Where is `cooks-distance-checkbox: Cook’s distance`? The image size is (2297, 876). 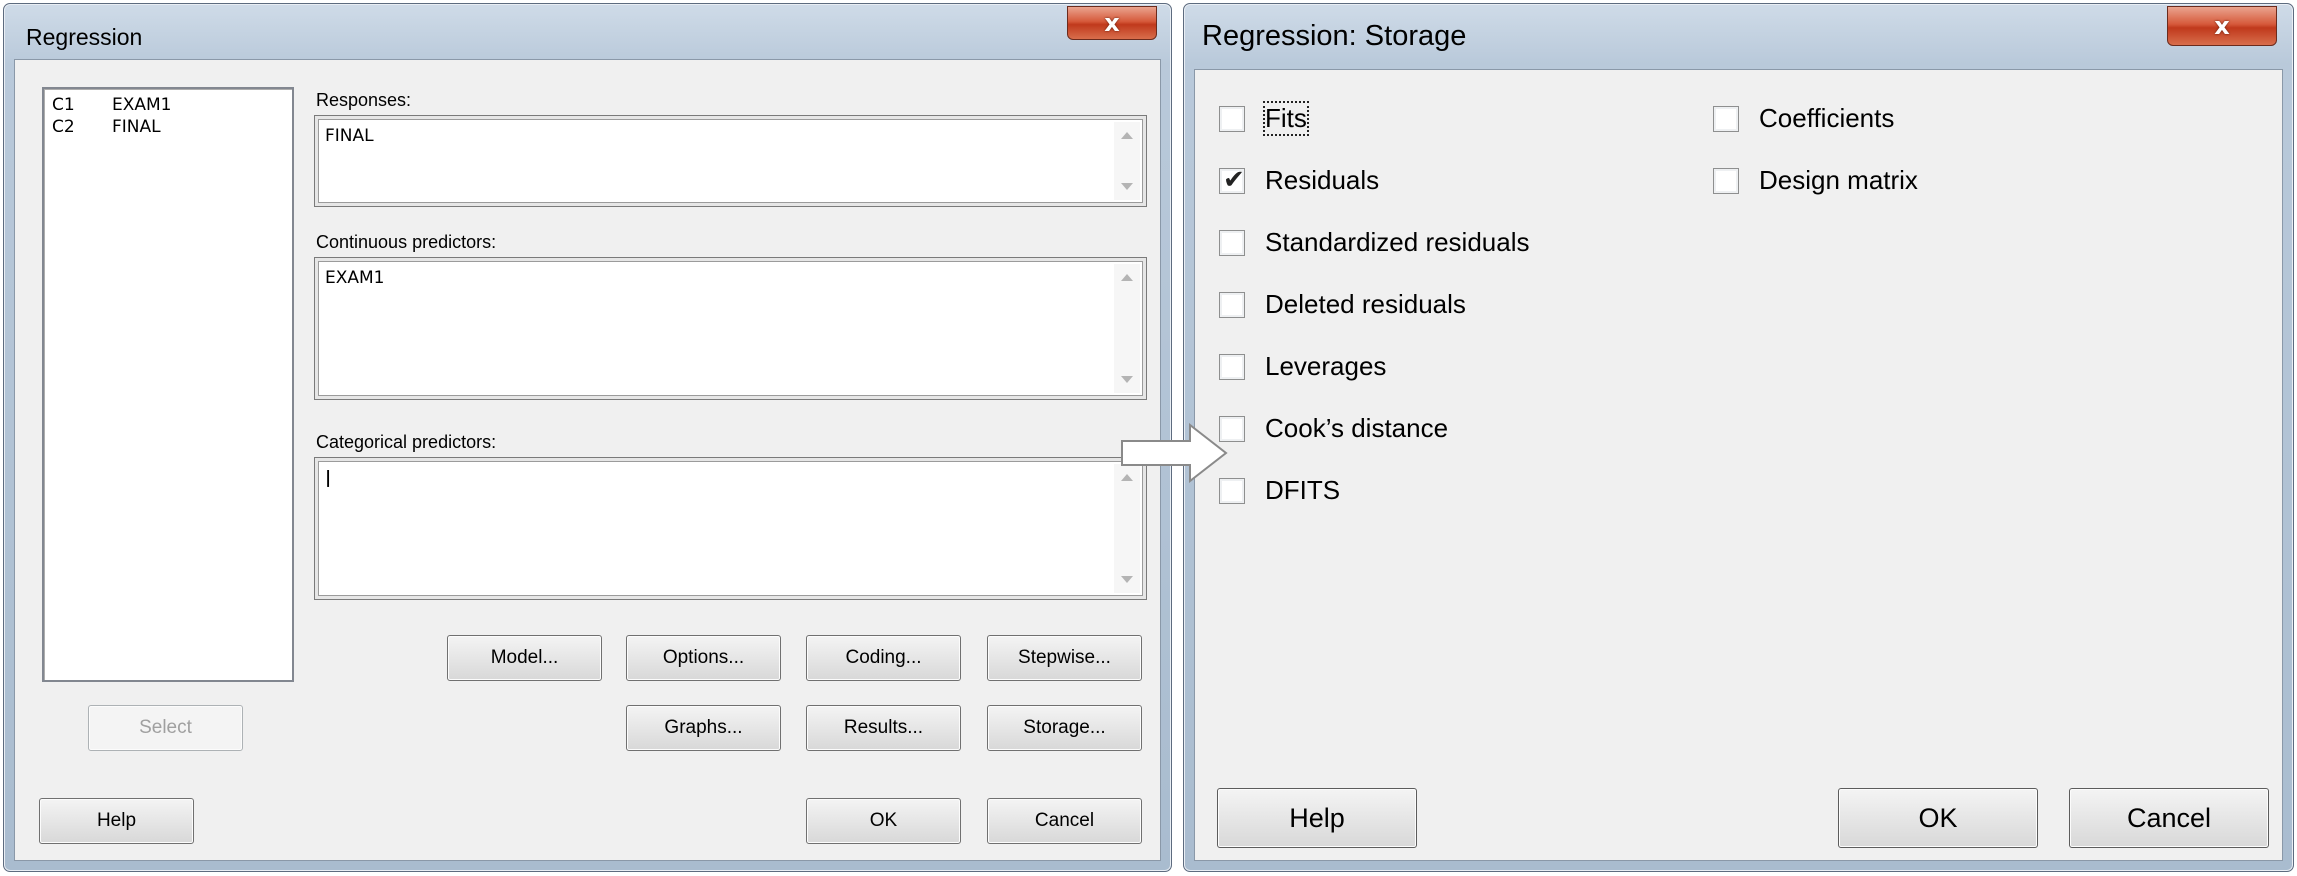 cooks-distance-checkbox: Cook’s distance is located at coordinates (1333, 428).